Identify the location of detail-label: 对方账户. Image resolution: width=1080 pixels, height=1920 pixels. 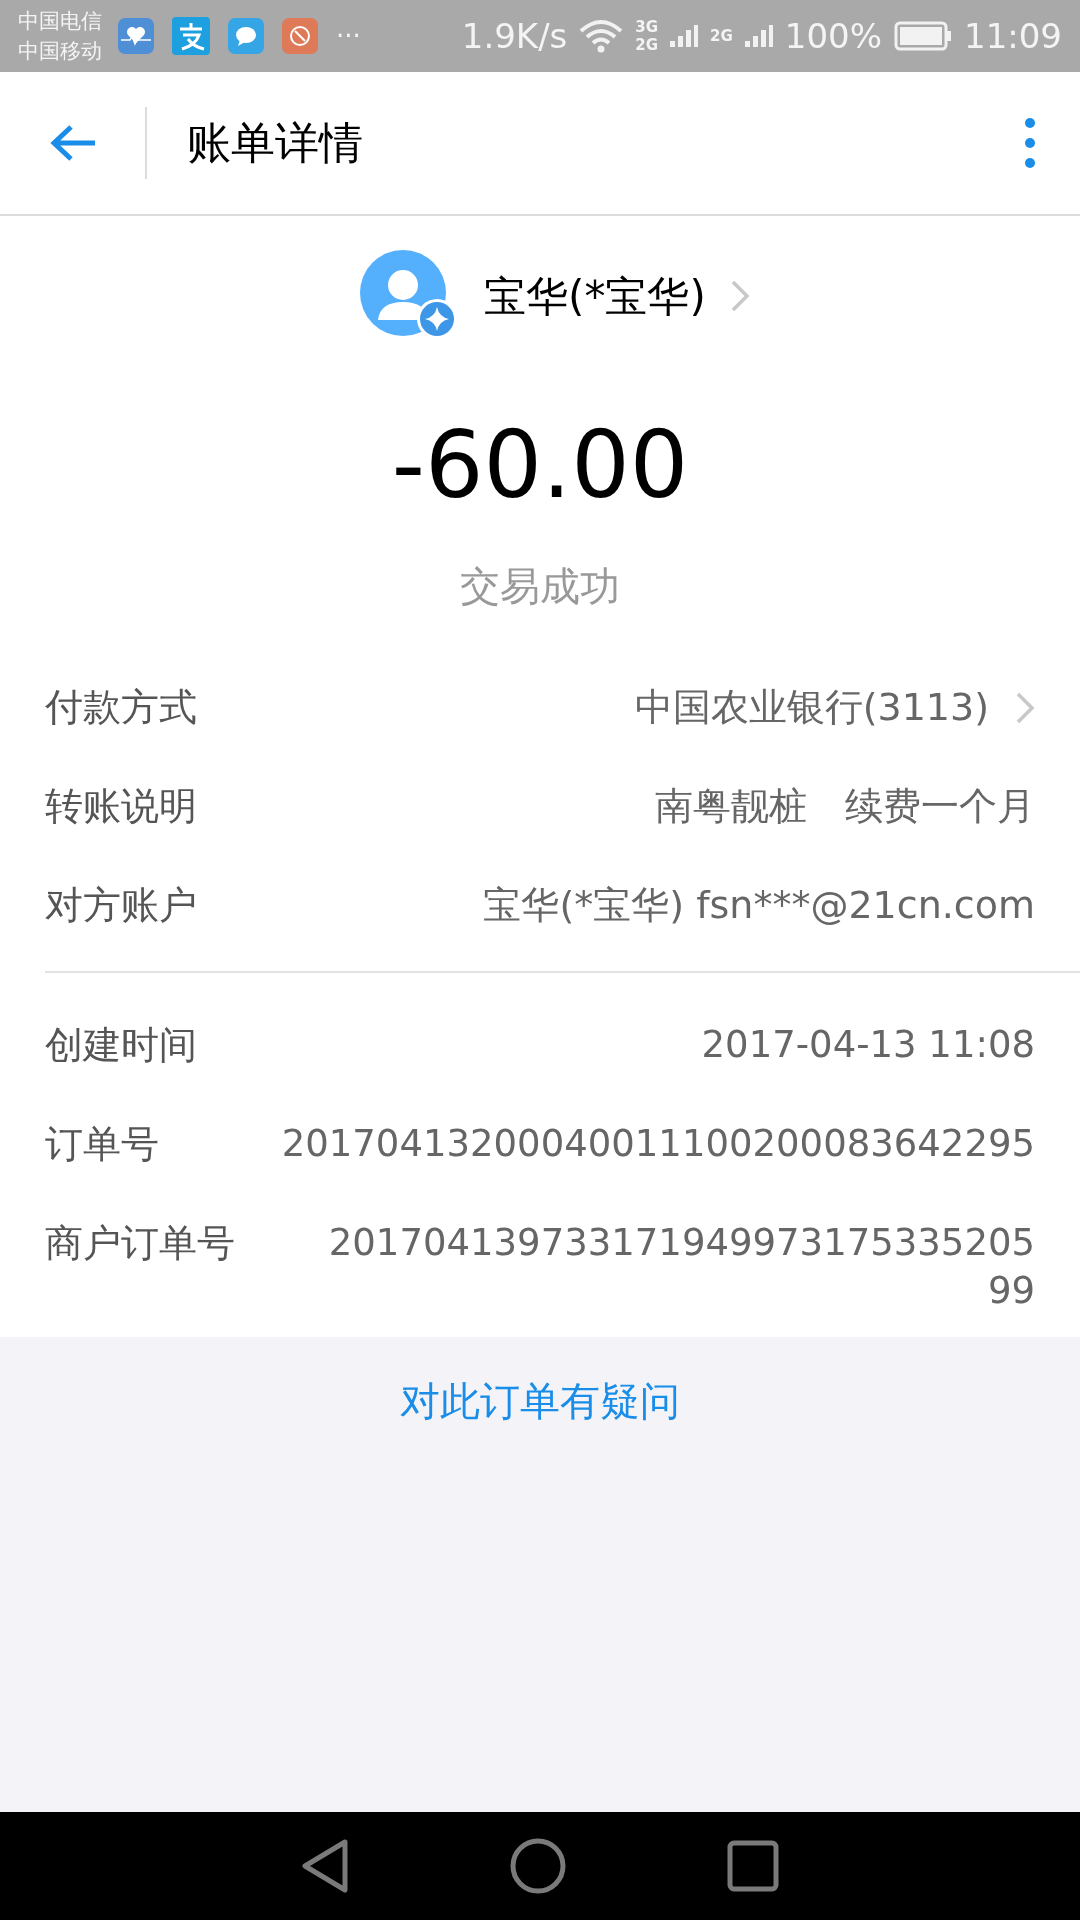
(121, 905).